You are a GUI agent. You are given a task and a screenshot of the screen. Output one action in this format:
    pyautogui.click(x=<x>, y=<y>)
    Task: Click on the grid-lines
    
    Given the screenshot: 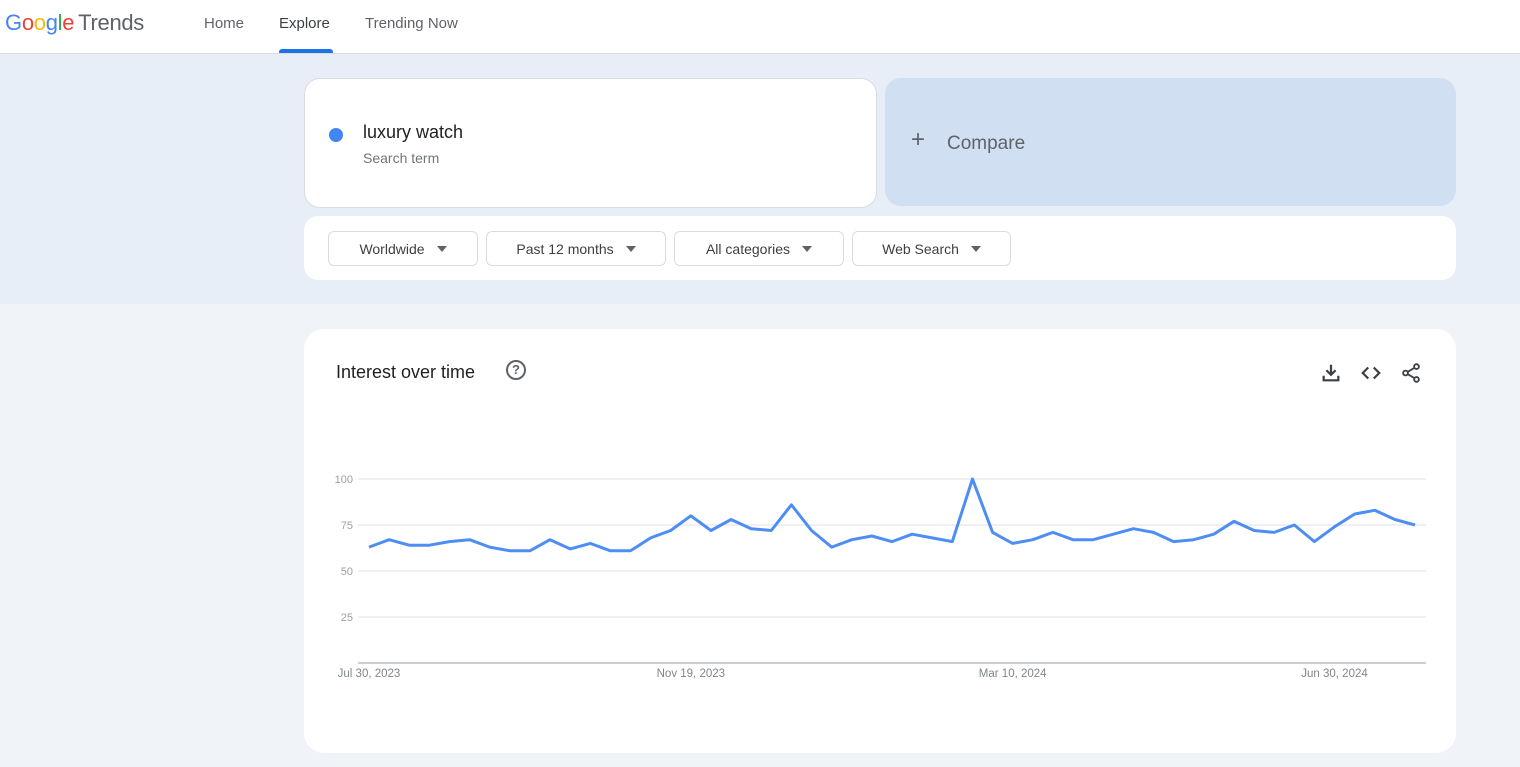 What is the action you would take?
    pyautogui.click(x=892, y=548)
    